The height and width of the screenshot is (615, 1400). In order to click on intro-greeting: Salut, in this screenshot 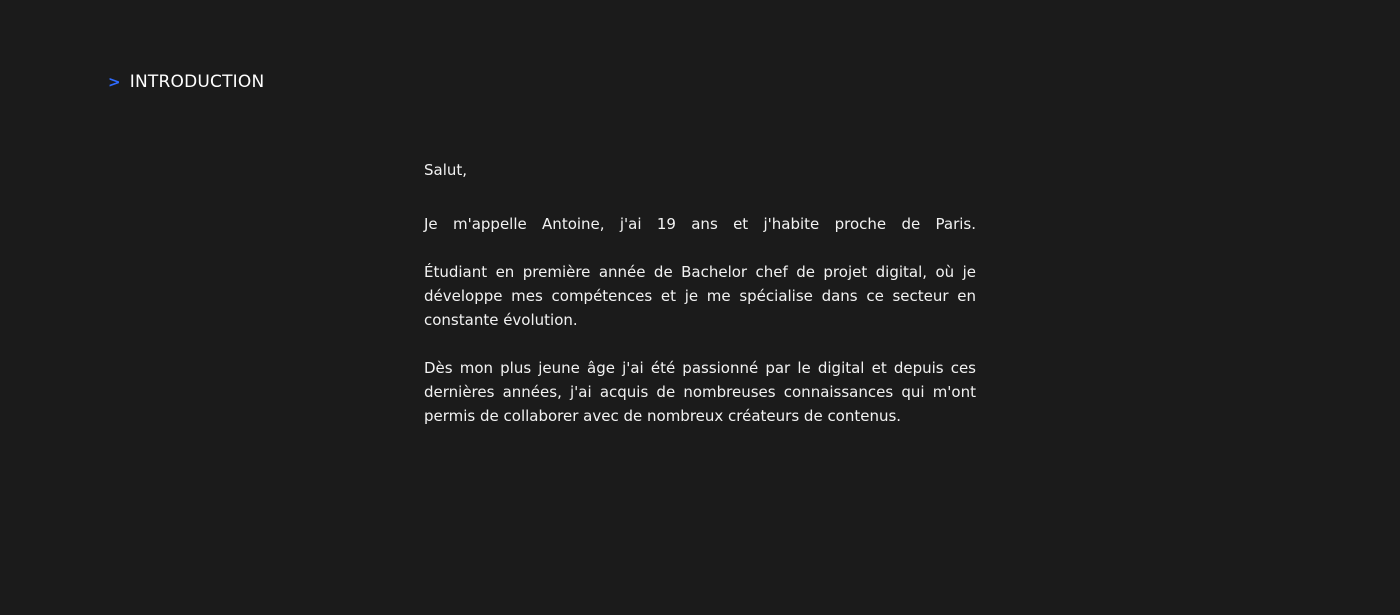, I will do `click(446, 170)`.